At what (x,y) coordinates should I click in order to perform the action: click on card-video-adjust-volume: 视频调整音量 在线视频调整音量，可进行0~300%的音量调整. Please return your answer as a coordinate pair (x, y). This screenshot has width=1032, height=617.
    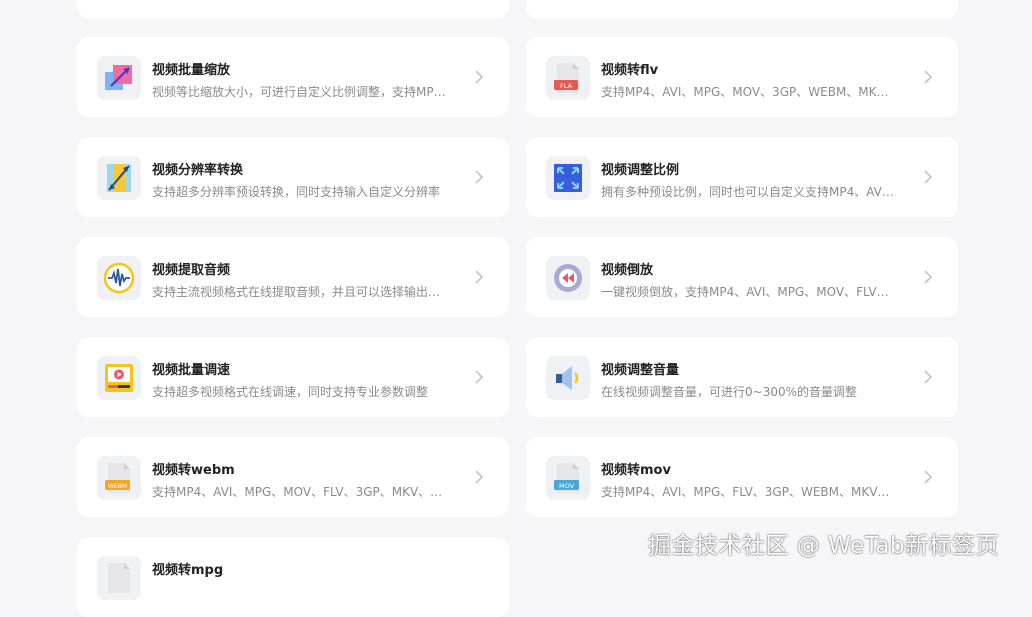
    Looking at the image, I should click on (742, 377).